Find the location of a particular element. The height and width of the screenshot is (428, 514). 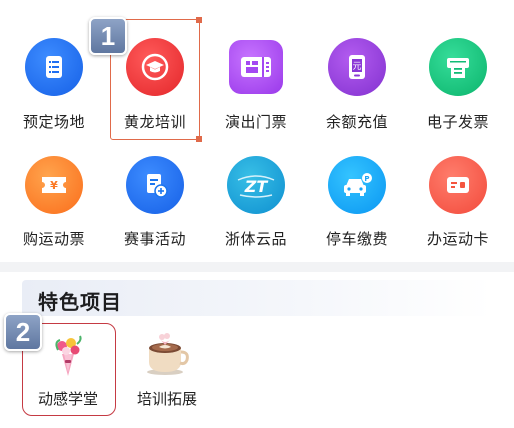

svg-text: ZT is located at coordinates (256, 186).